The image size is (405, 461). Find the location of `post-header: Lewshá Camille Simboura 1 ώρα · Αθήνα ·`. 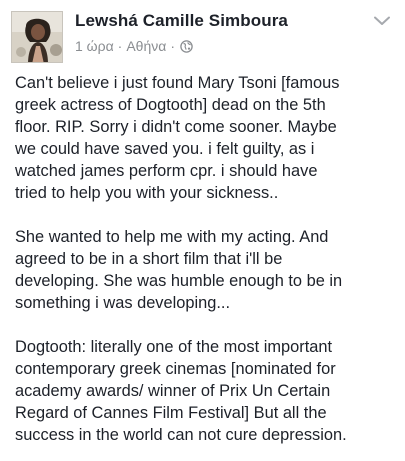

post-header: Lewshá Camille Simboura 1 ώρα · Αθήνα · is located at coordinates (202, 34).